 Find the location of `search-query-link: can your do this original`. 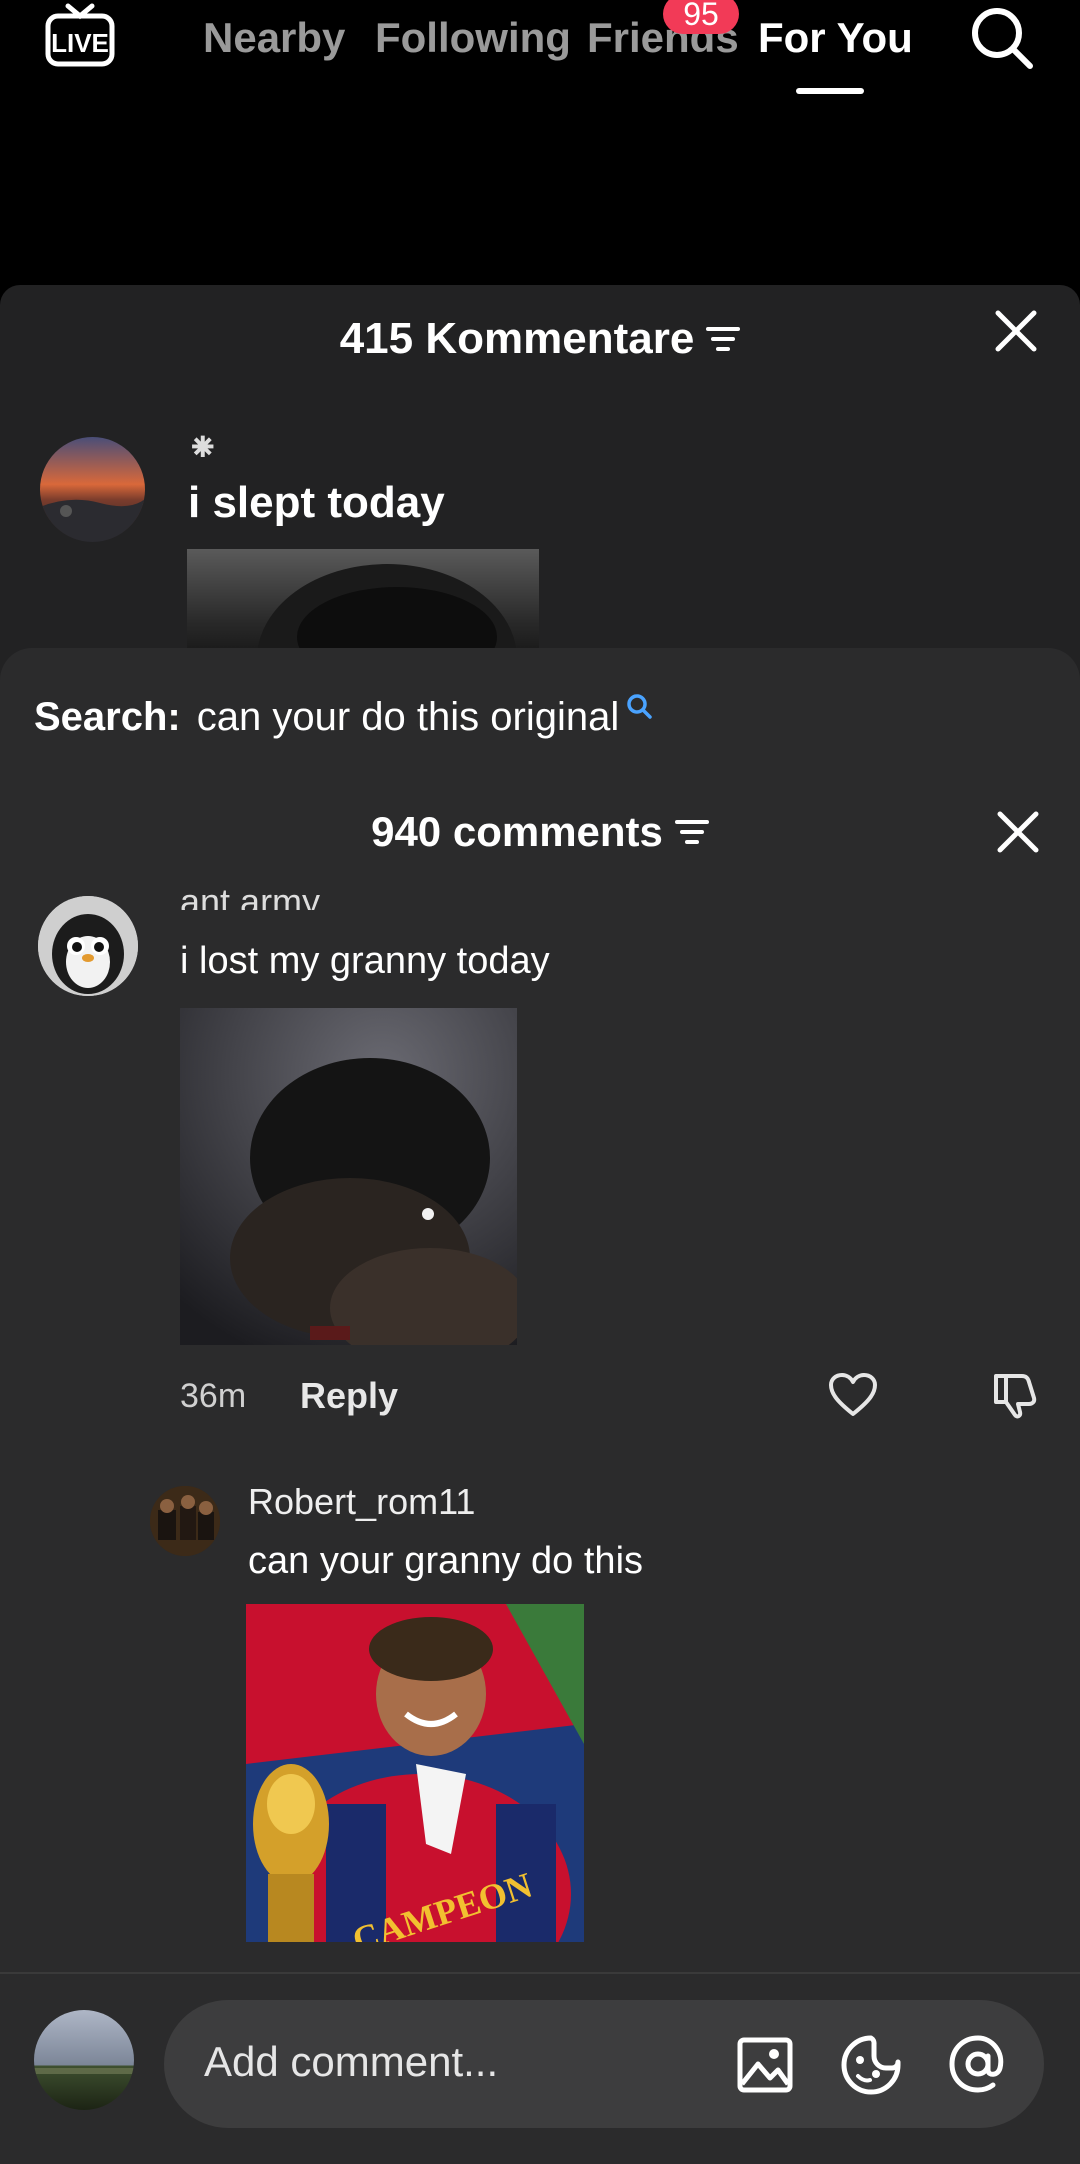

search-query-link: can your do this original is located at coordinates (408, 717).